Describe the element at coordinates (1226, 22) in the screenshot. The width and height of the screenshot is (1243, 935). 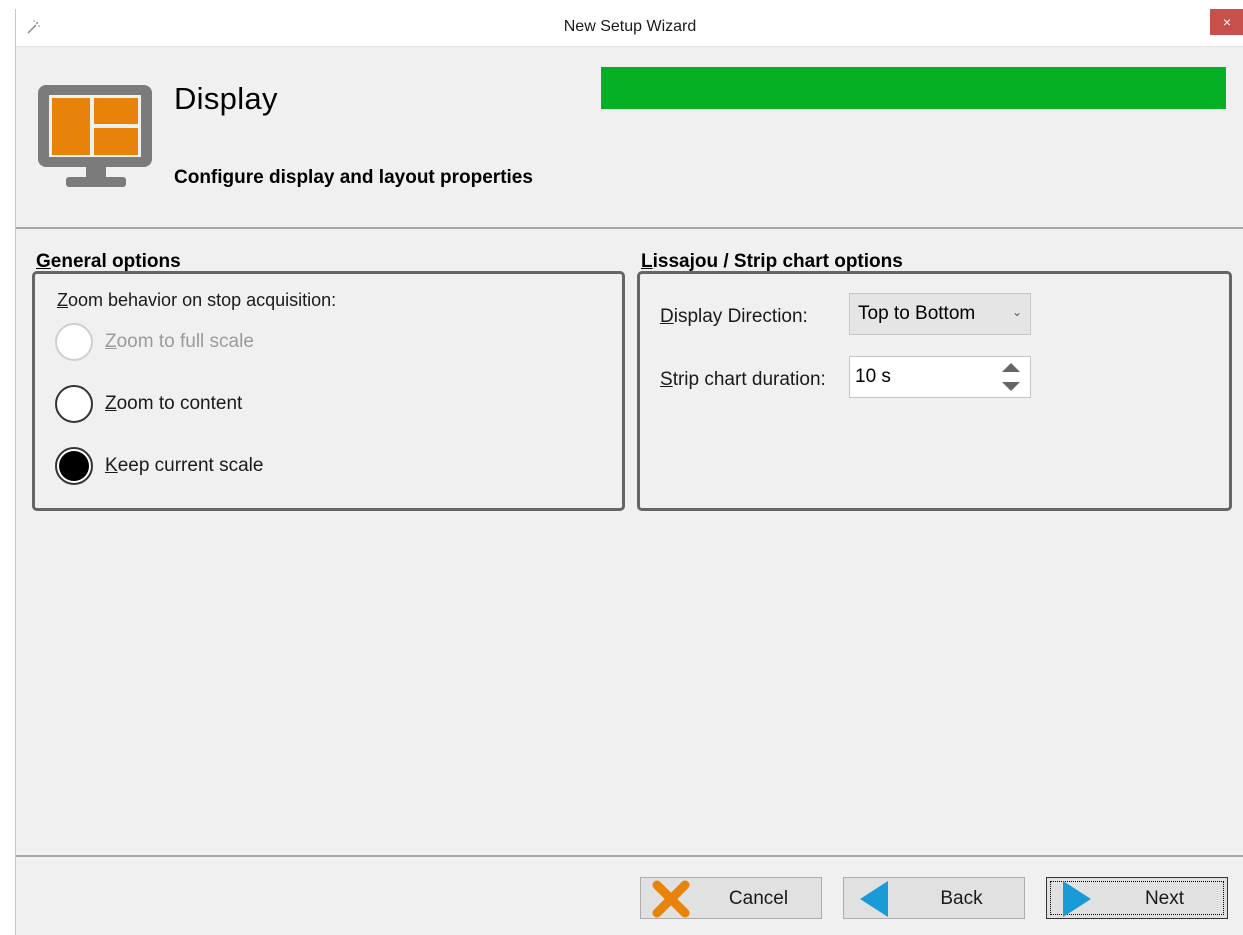
I see `close-button: ×` at that location.